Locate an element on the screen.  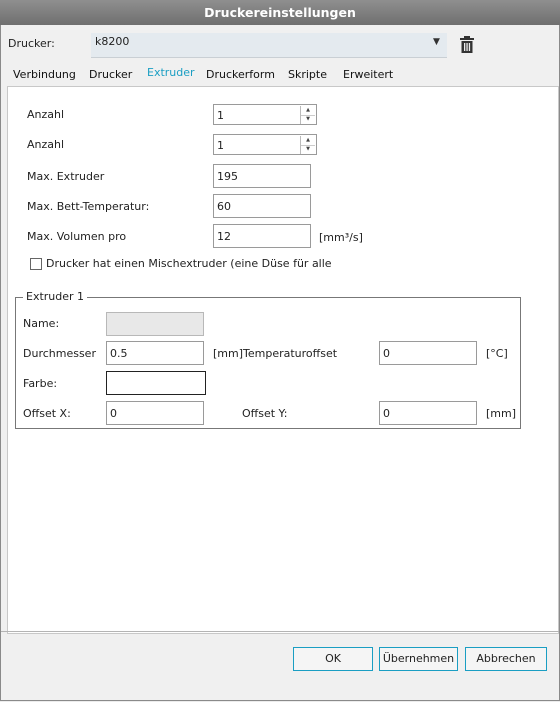
count-spinner-1: 1 ▲ ▼ is located at coordinates (265, 114).